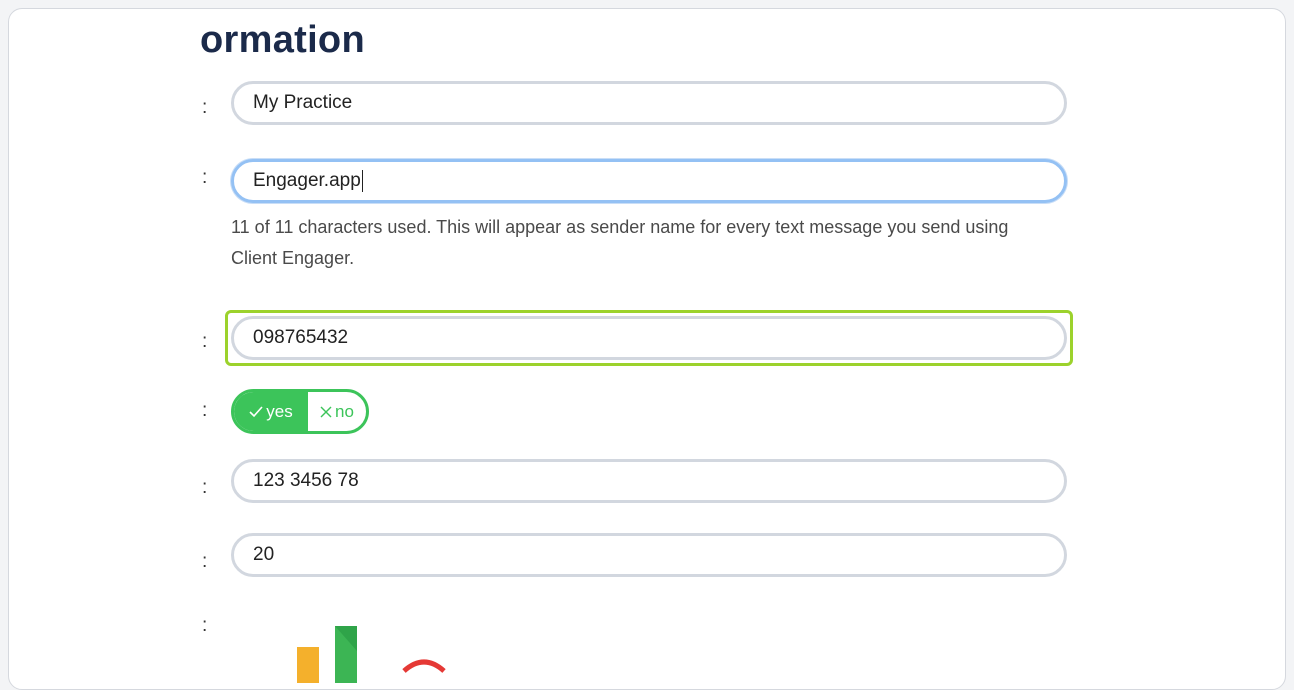 This screenshot has width=1294, height=690. What do you see at coordinates (303, 102) in the screenshot?
I see `practice-name-value: My Practice` at bounding box center [303, 102].